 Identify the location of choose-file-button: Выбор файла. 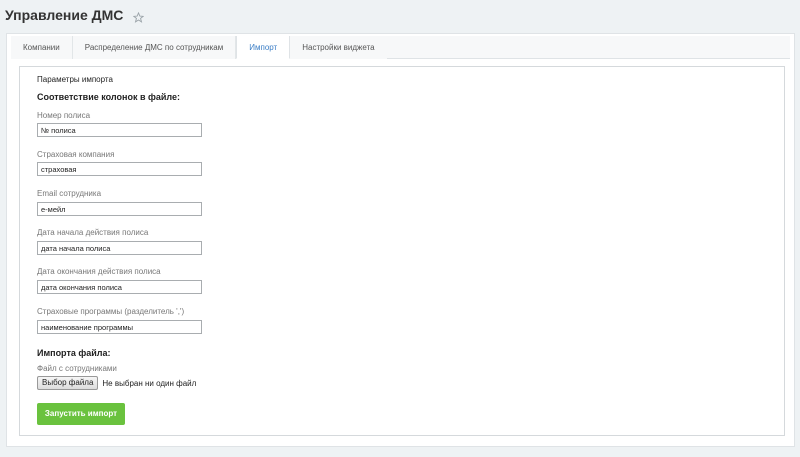
(68, 383).